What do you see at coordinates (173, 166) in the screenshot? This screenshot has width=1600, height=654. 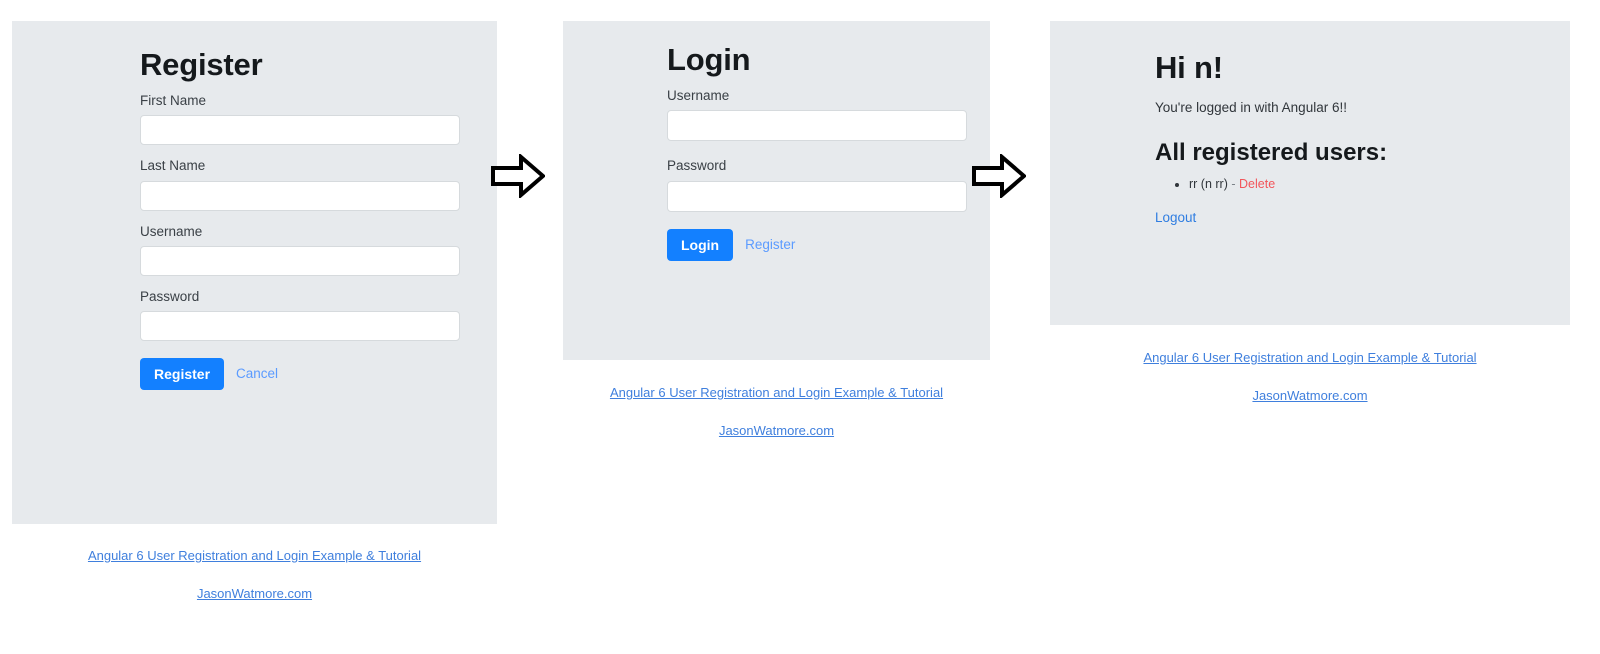 I see `last-name-label: Last Name` at bounding box center [173, 166].